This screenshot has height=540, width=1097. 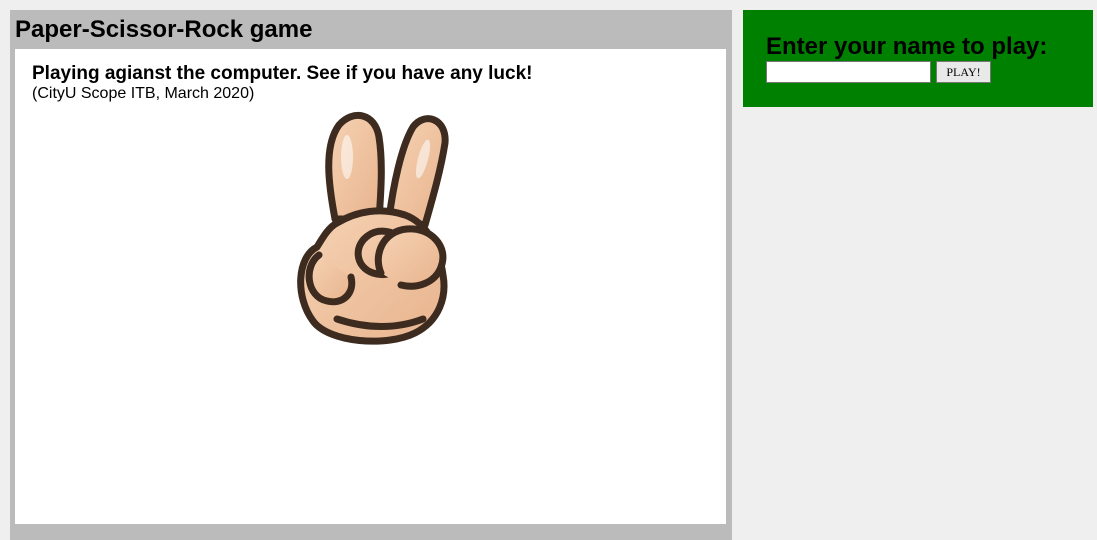 What do you see at coordinates (907, 46) in the screenshot?
I see `login-prompt: Enter your name to play:` at bounding box center [907, 46].